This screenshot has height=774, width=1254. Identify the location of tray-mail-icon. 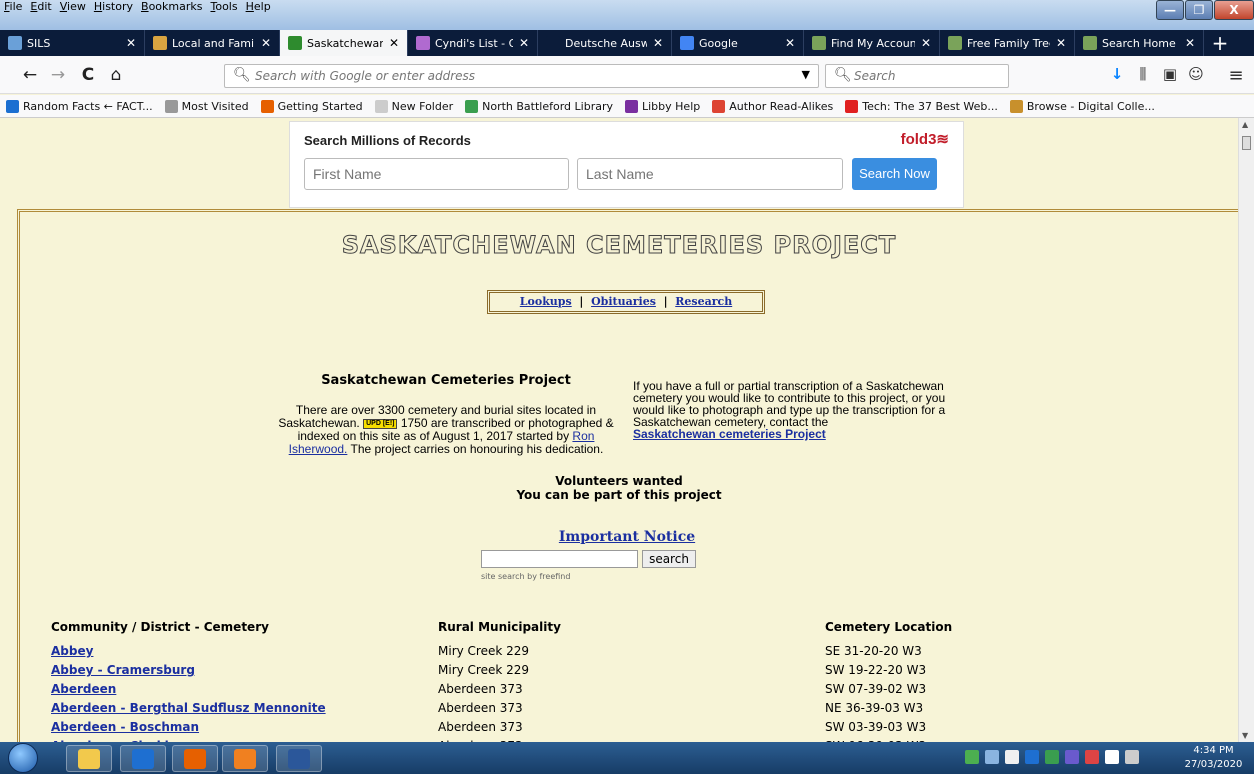
(1012, 757).